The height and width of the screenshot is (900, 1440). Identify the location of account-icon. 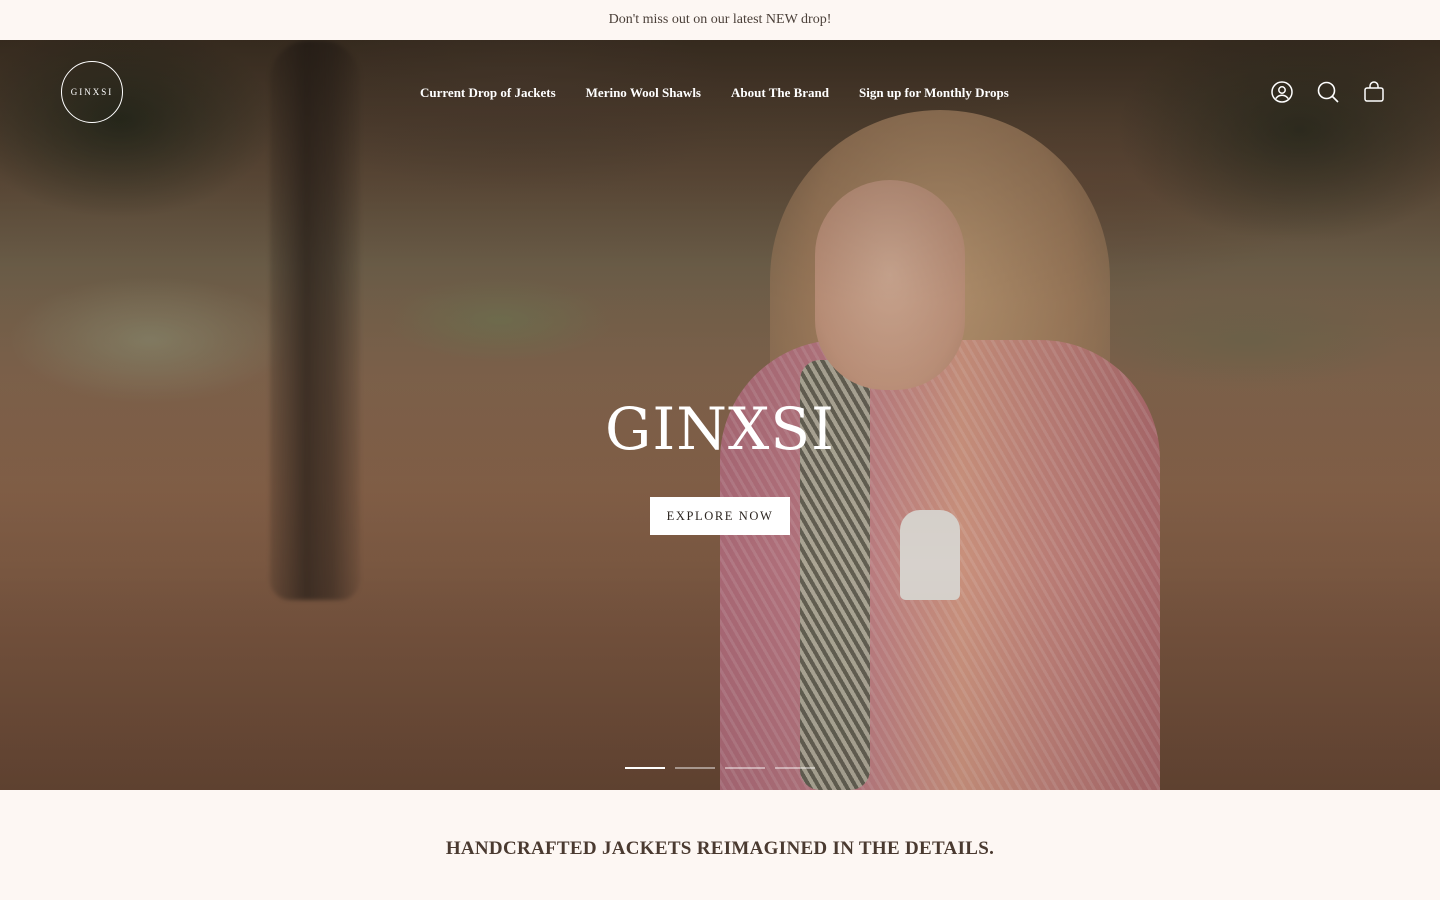
(1282, 92).